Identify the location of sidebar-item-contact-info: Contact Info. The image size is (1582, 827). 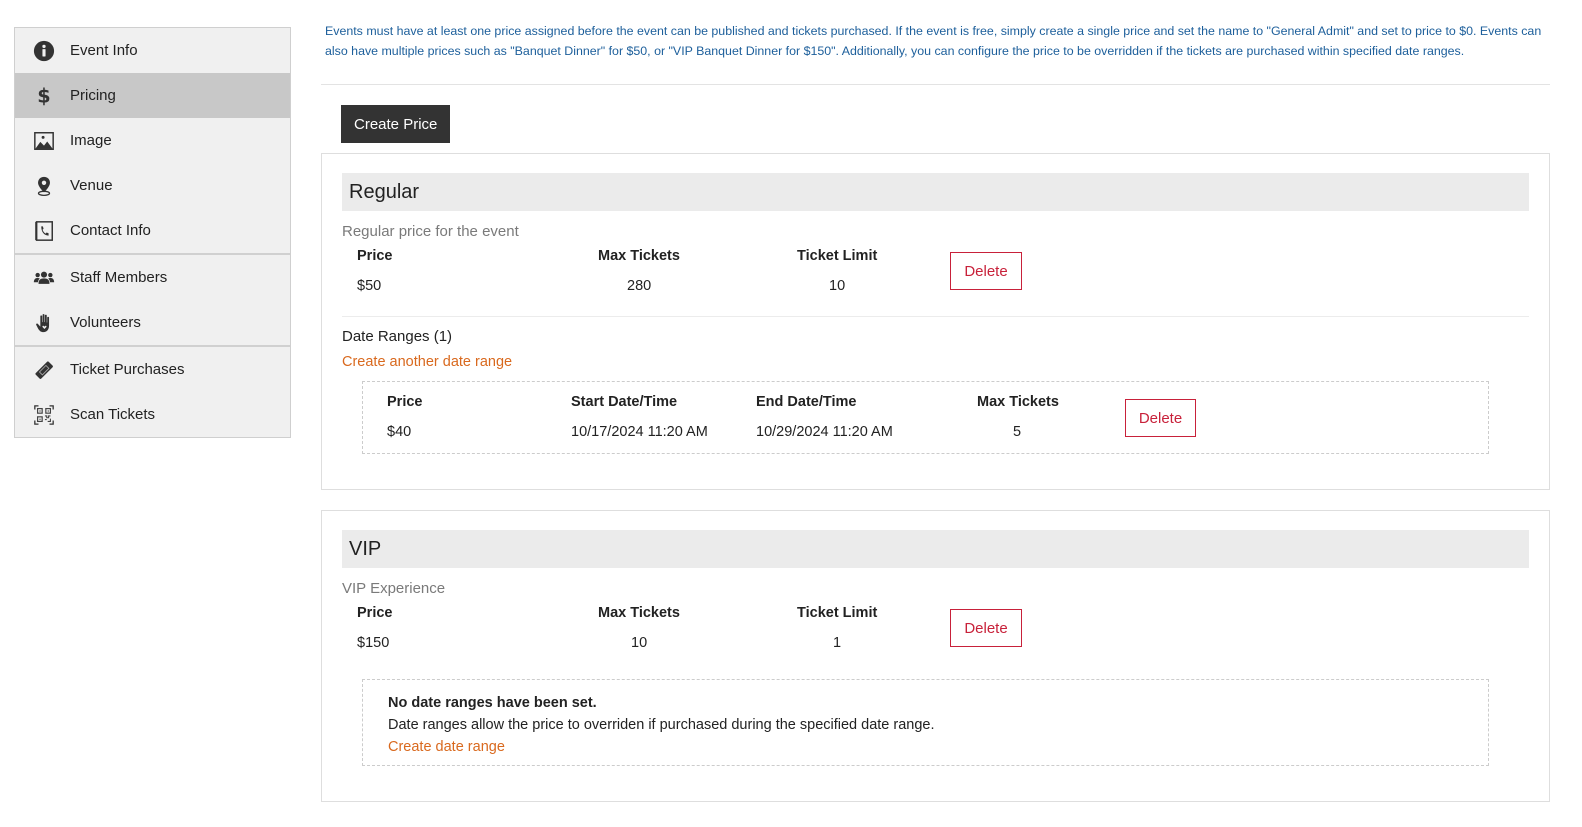
(152, 230).